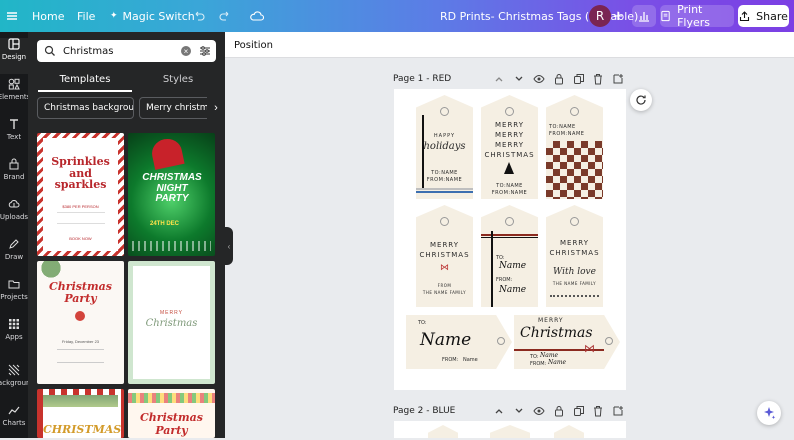  What do you see at coordinates (574, 272) in the screenshot?
I see `with-love-text: With love` at bounding box center [574, 272].